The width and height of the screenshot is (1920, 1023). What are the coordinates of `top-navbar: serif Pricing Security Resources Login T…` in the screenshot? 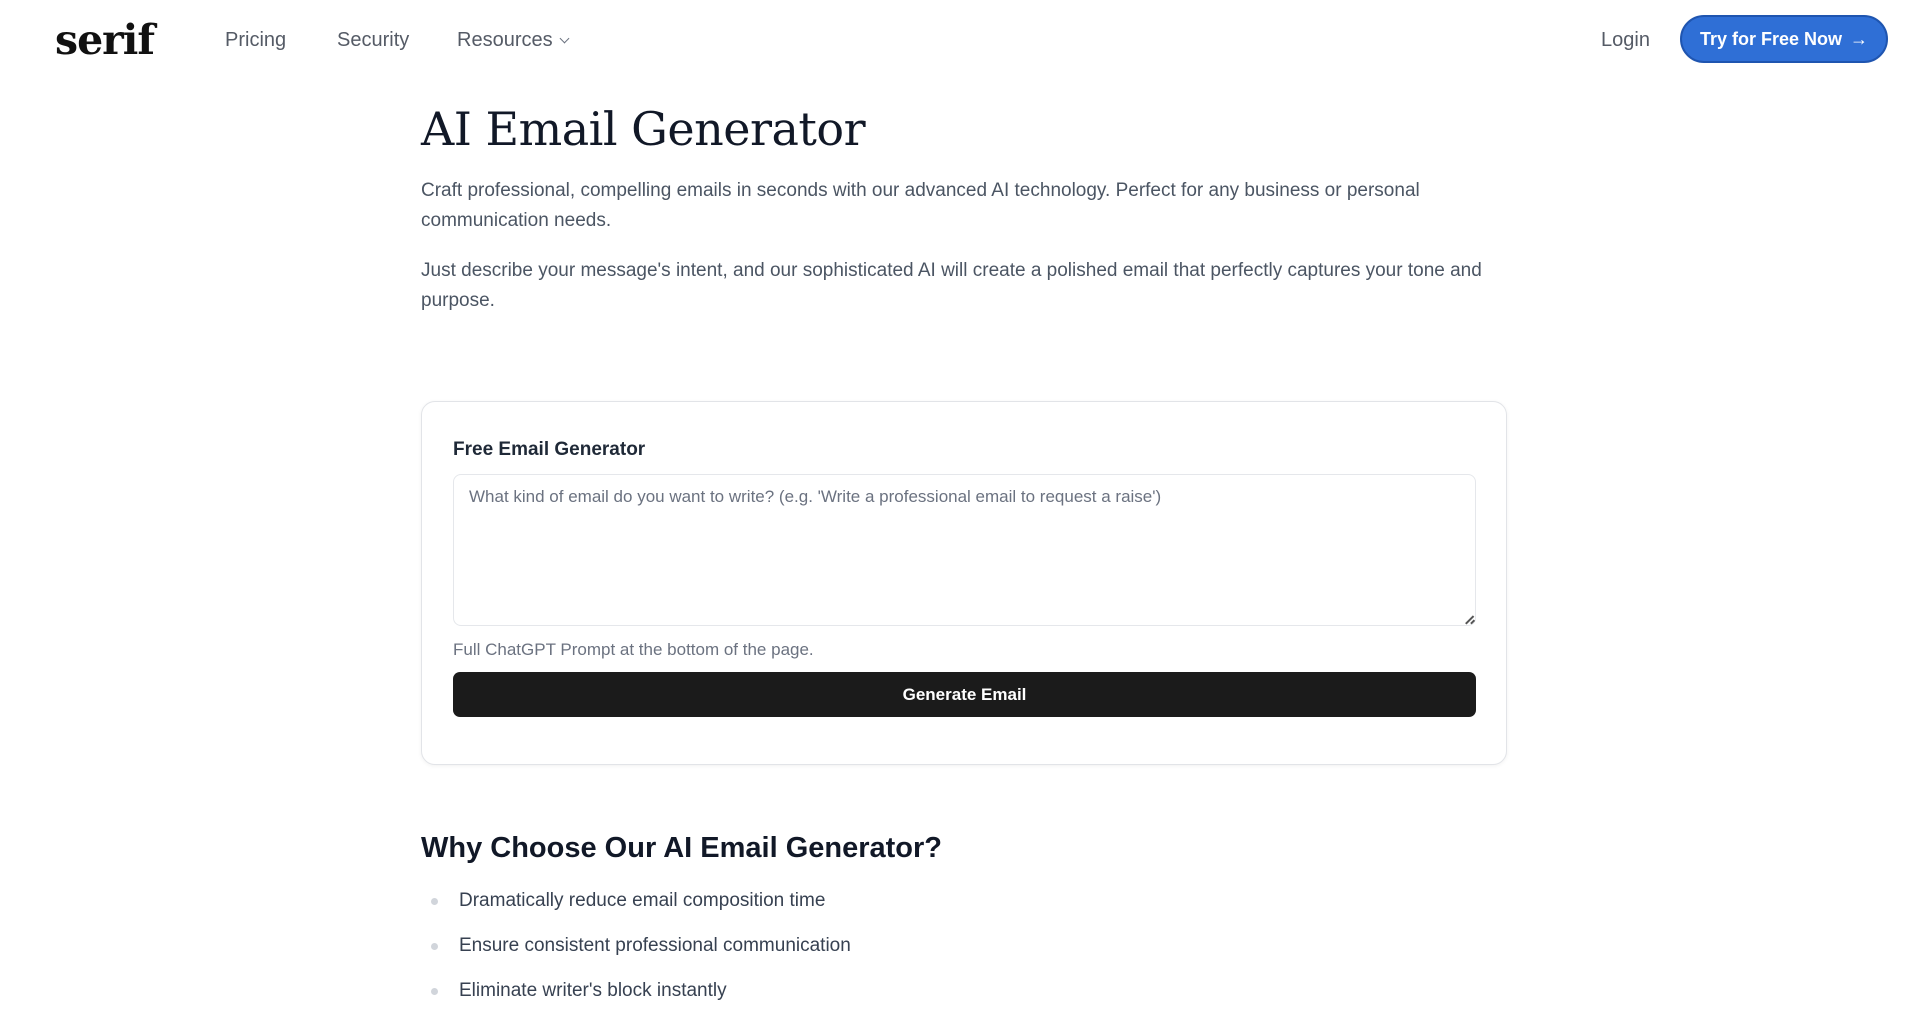 It's located at (960, 40).